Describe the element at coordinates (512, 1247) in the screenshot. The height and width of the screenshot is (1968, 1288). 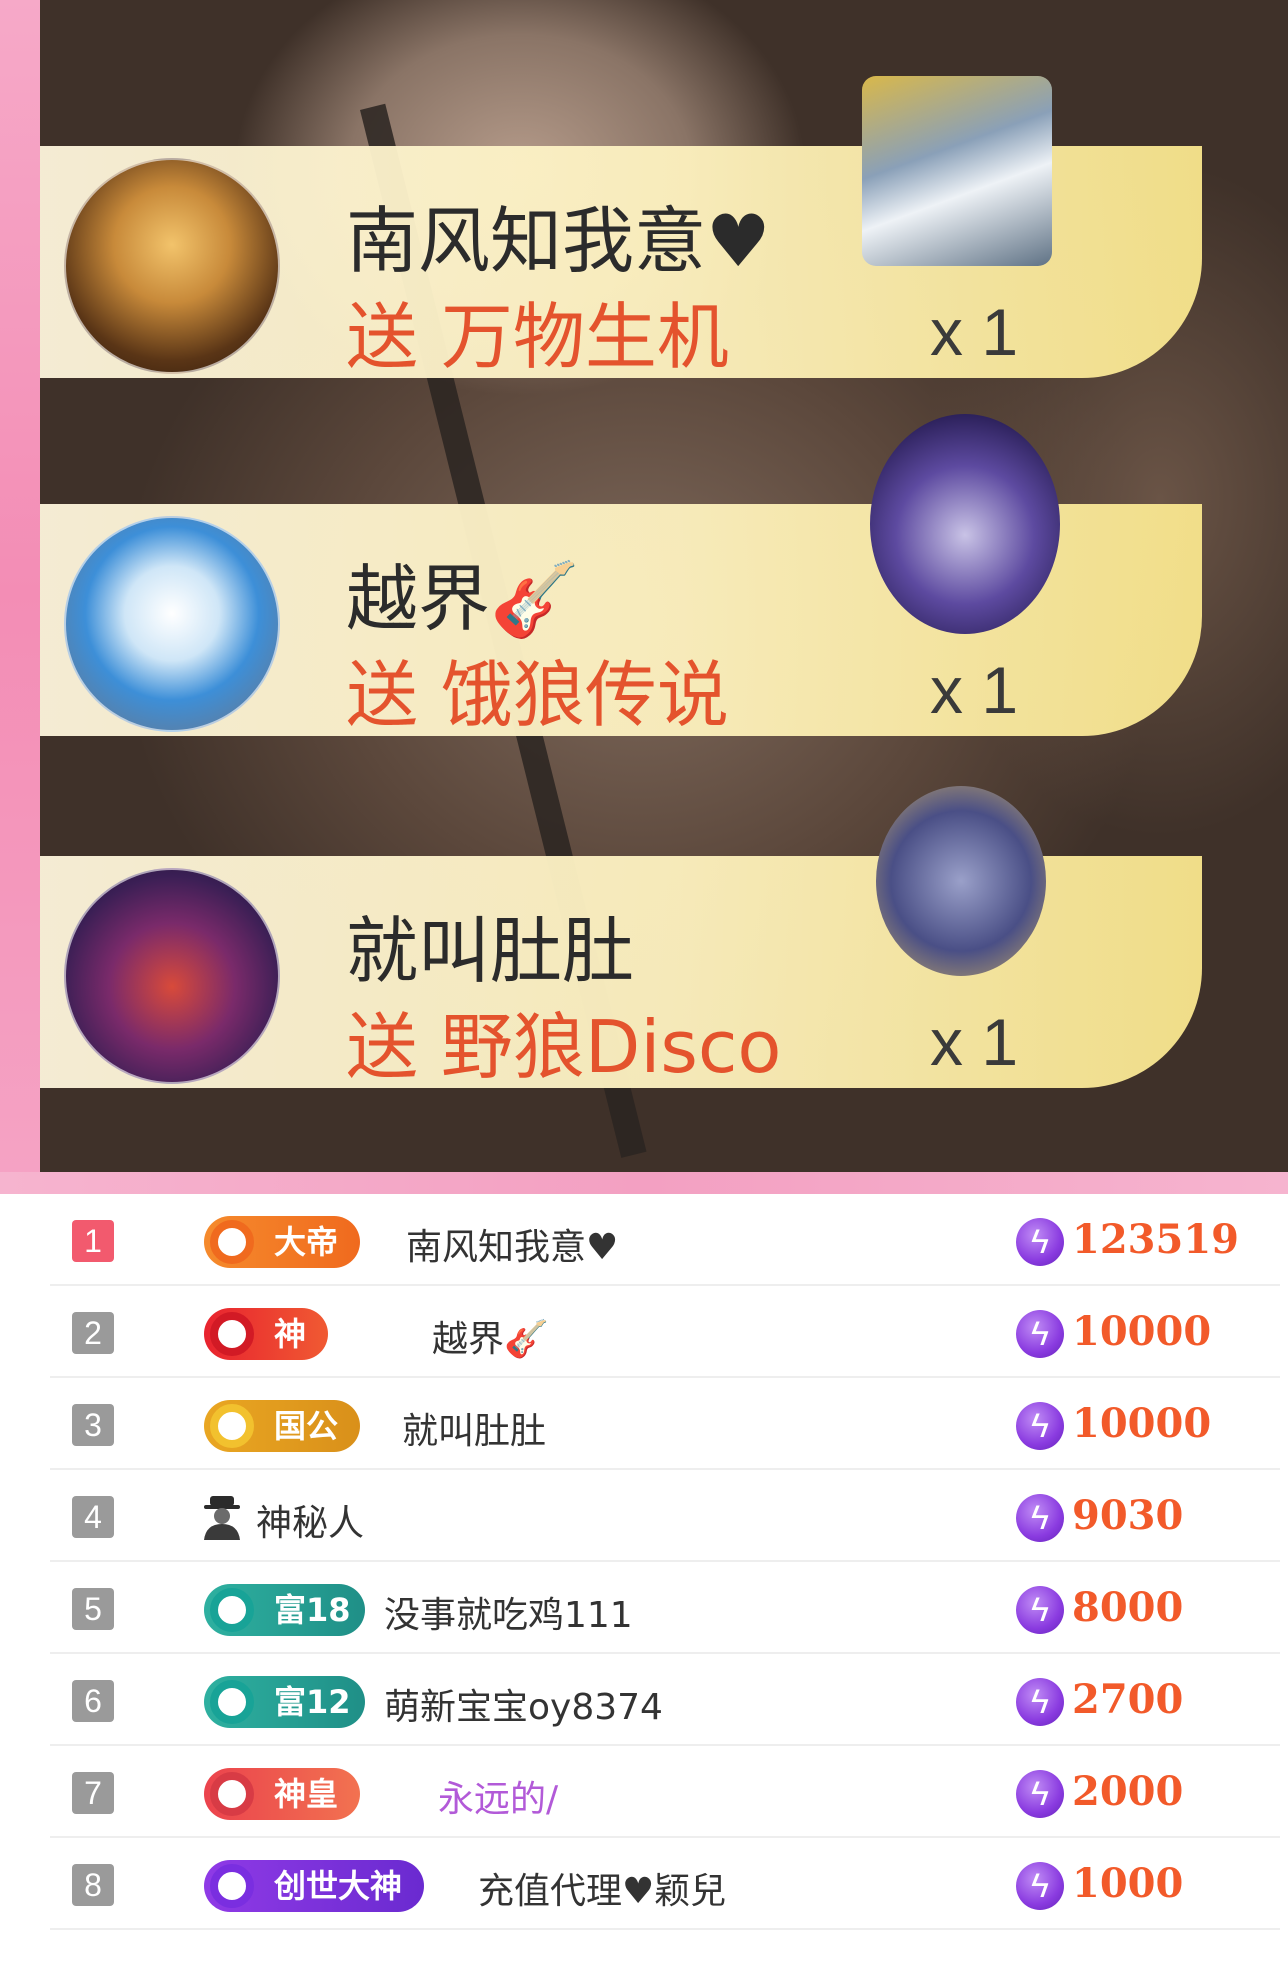
I see `user-name: 南风知我意♥` at that location.